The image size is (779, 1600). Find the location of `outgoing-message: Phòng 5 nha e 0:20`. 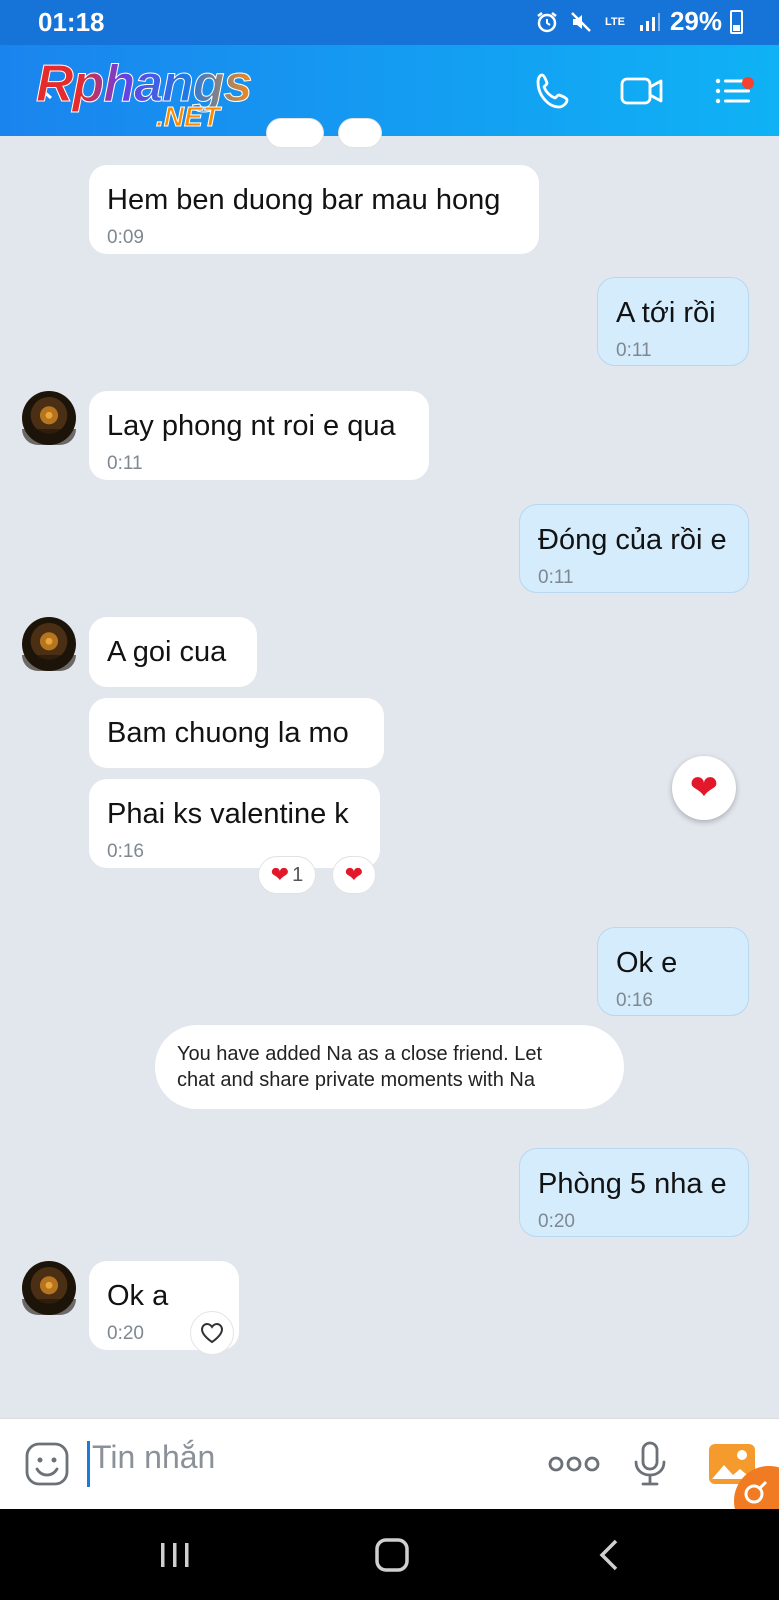

outgoing-message: Phòng 5 nha e 0:20 is located at coordinates (634, 1192).